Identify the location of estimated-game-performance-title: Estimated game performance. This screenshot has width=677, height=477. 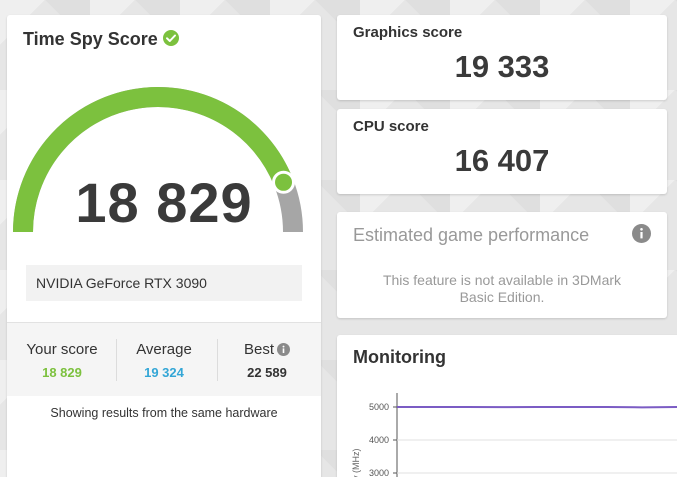
(471, 235).